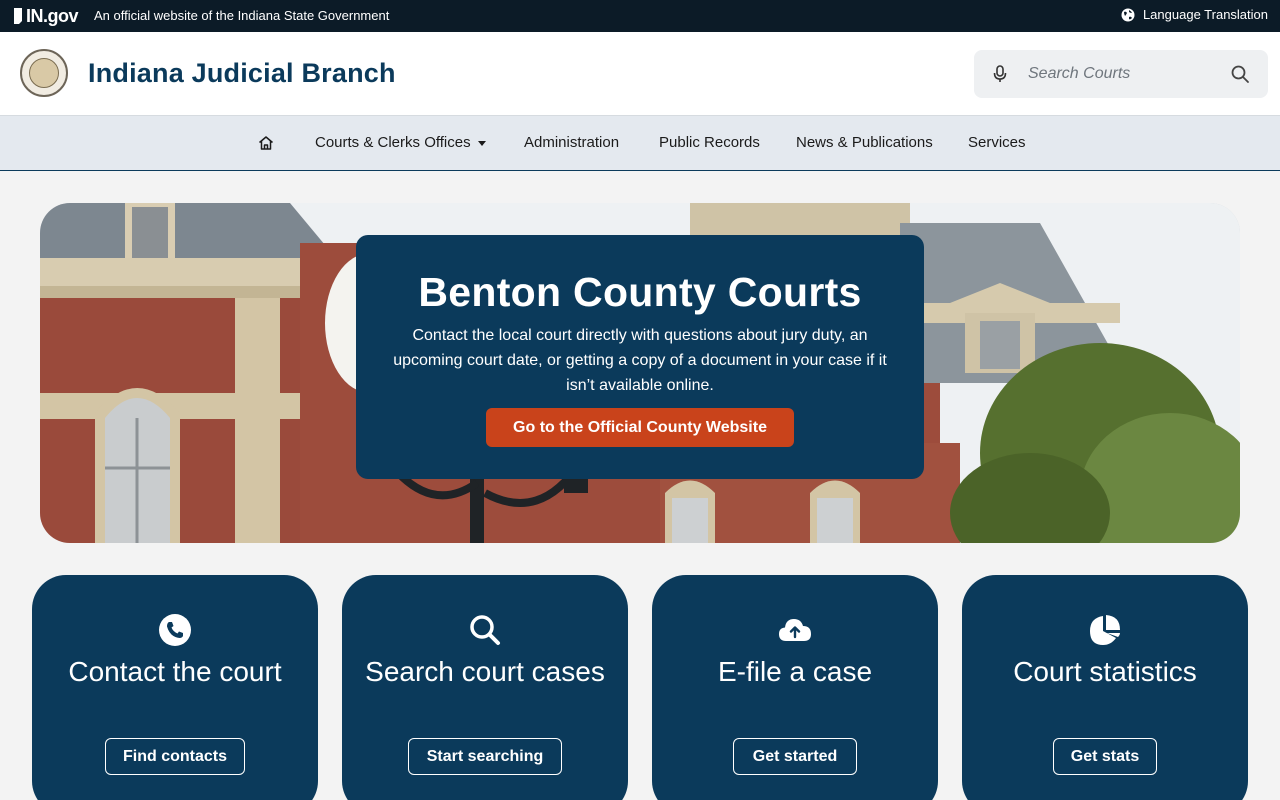 This screenshot has width=1280, height=800. Describe the element at coordinates (485, 671) in the screenshot. I see `card-title: Search court cases` at that location.